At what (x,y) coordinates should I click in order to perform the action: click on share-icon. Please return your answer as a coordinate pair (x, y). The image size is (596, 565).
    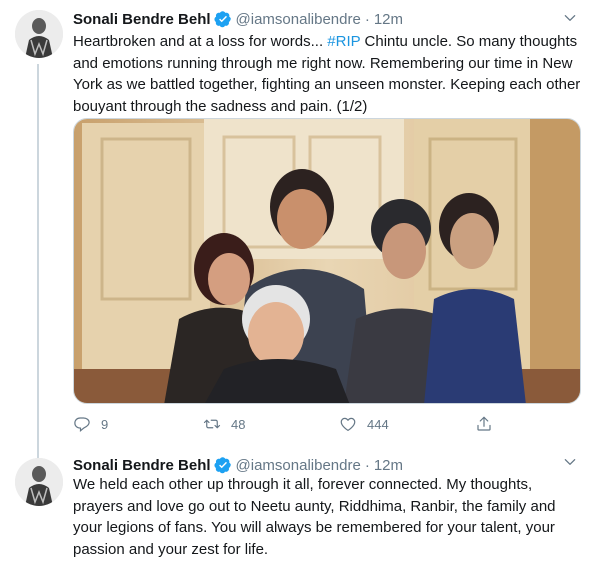
    Looking at the image, I should click on (484, 423).